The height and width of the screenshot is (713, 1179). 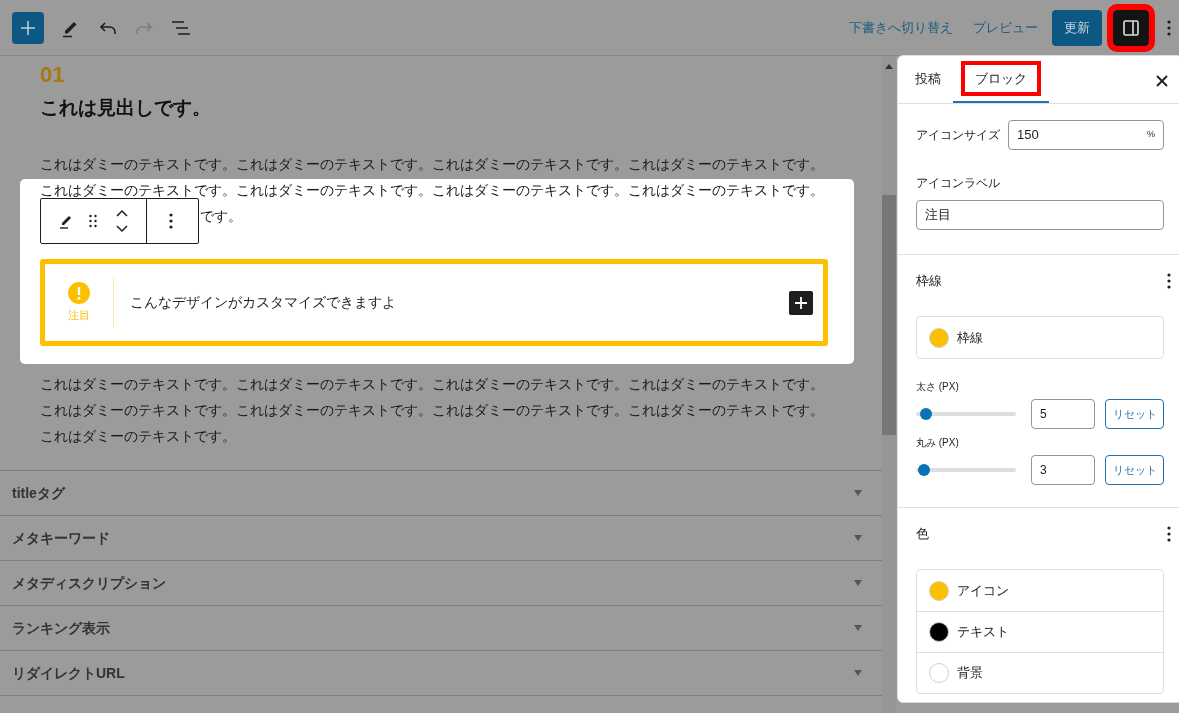 What do you see at coordinates (928, 79) in the screenshot?
I see `sidebar-tab: 投稿` at bounding box center [928, 79].